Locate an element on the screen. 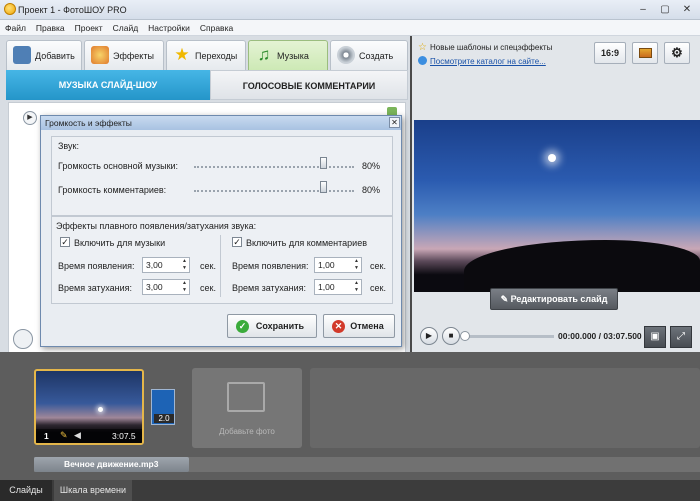 This screenshot has height=501, width=700. check-icon: ✓ is located at coordinates (242, 326).